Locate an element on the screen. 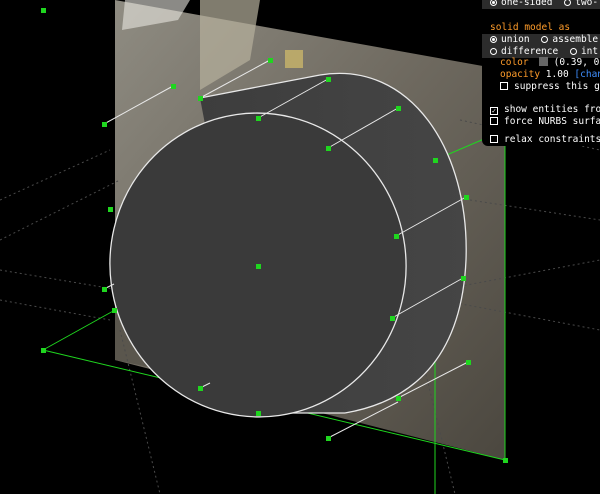 This screenshot has height=494, width=600. color-value: (0.39, 0 is located at coordinates (576, 62).